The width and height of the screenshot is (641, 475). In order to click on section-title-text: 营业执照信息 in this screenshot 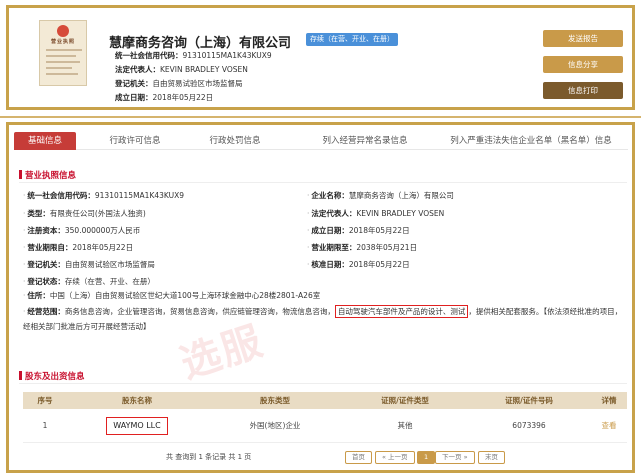, I will do `click(51, 176)`.